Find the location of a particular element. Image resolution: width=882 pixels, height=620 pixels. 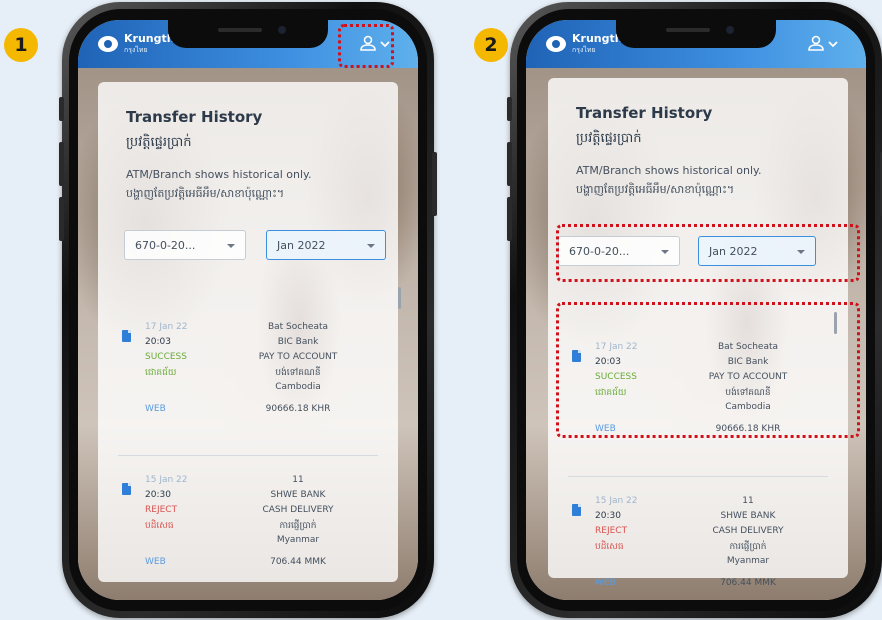

tx-country: Cambodia is located at coordinates (298, 387).